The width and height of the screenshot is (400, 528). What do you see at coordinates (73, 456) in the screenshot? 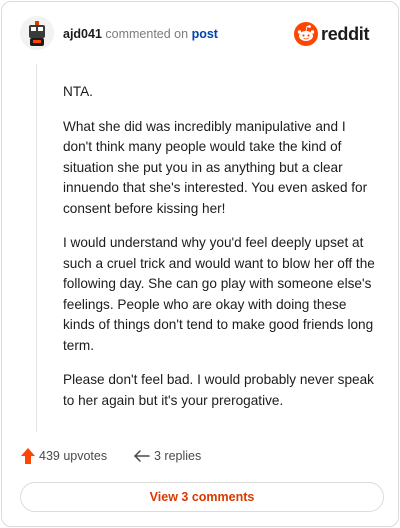
I see `upvote-count: 439 upvotes` at bounding box center [73, 456].